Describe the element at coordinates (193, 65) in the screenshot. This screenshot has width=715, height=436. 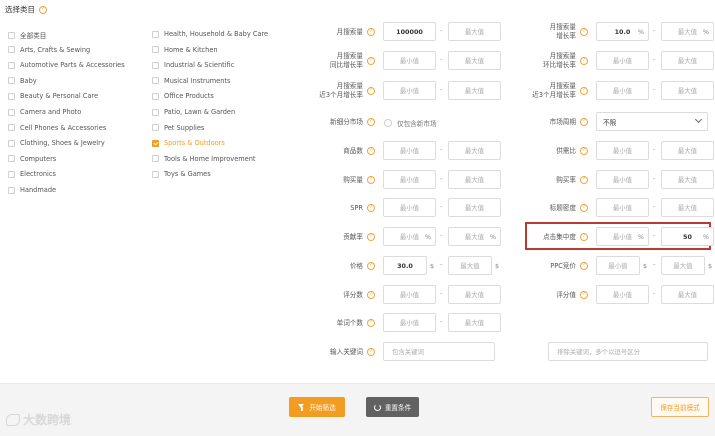
I see `category-checkbox-item: Industrial & Scientific` at that location.